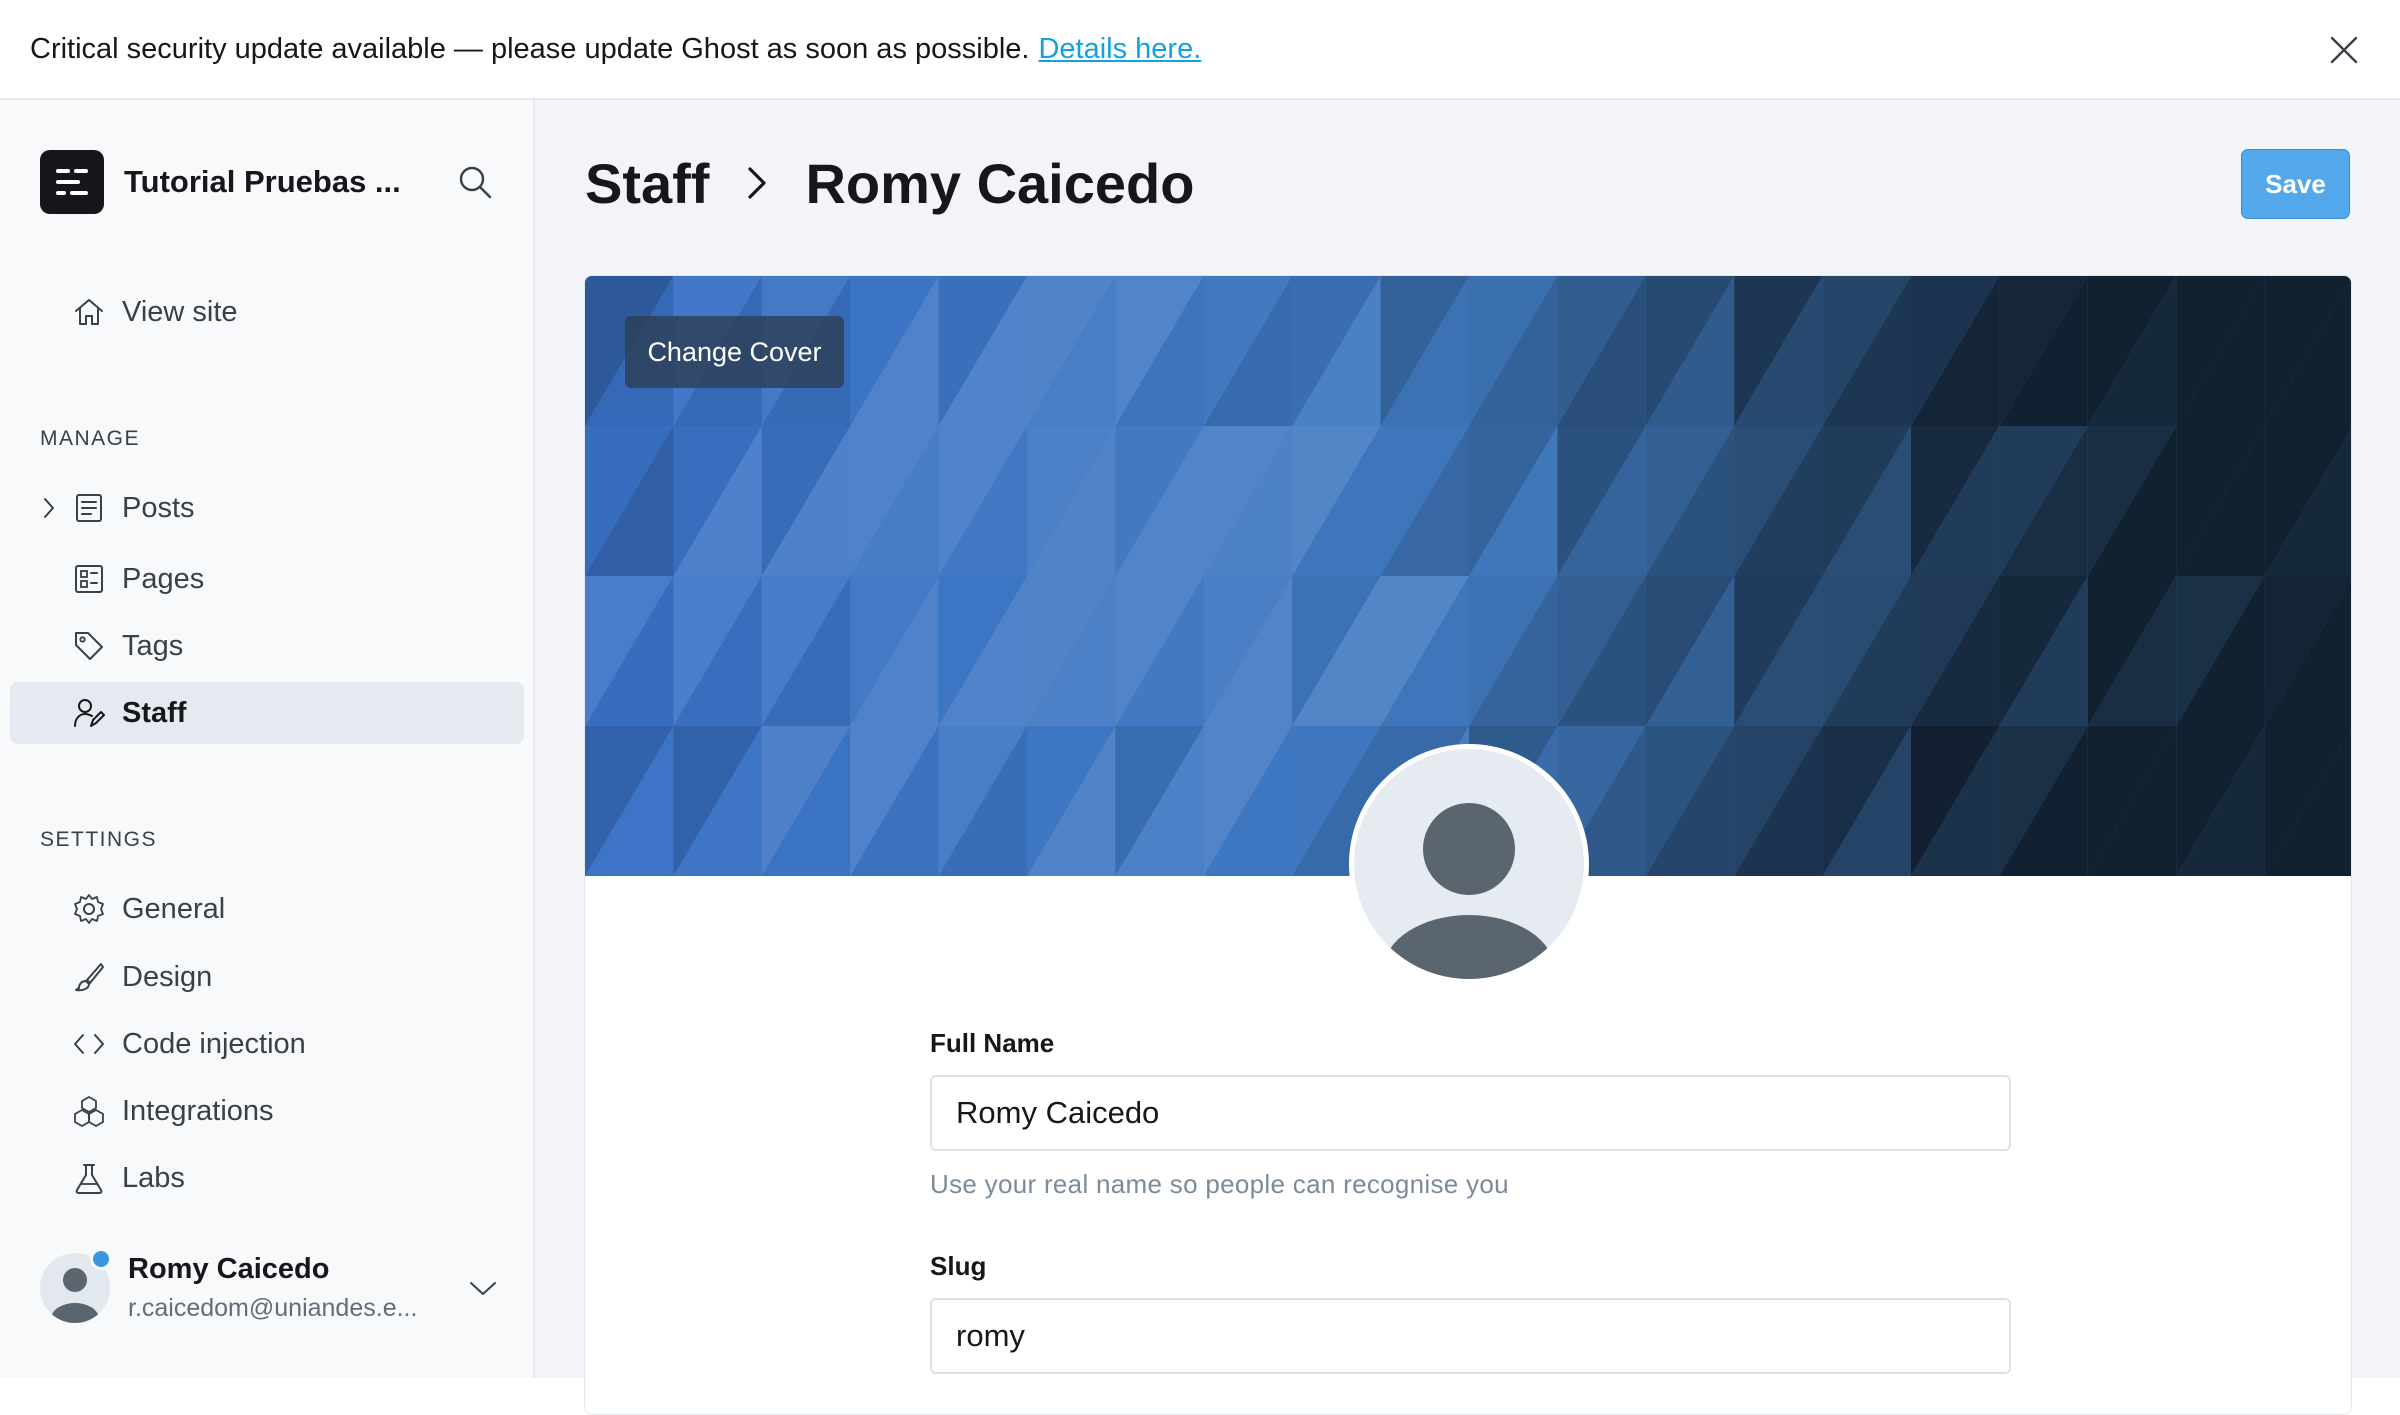 Image resolution: width=2400 pixels, height=1415 pixels. Describe the element at coordinates (154, 712) in the screenshot. I see `sidebar-item-label: Staff` at that location.